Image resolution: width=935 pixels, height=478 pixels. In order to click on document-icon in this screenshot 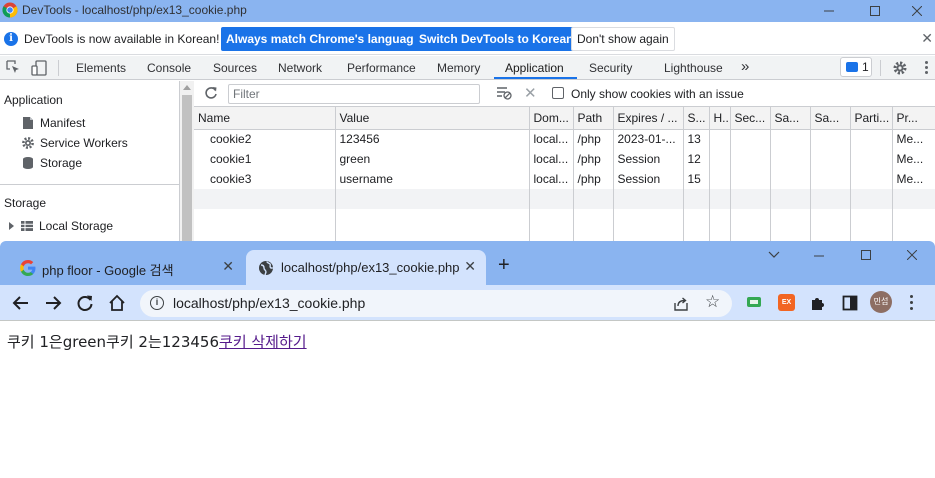, I will do `click(28, 123)`.